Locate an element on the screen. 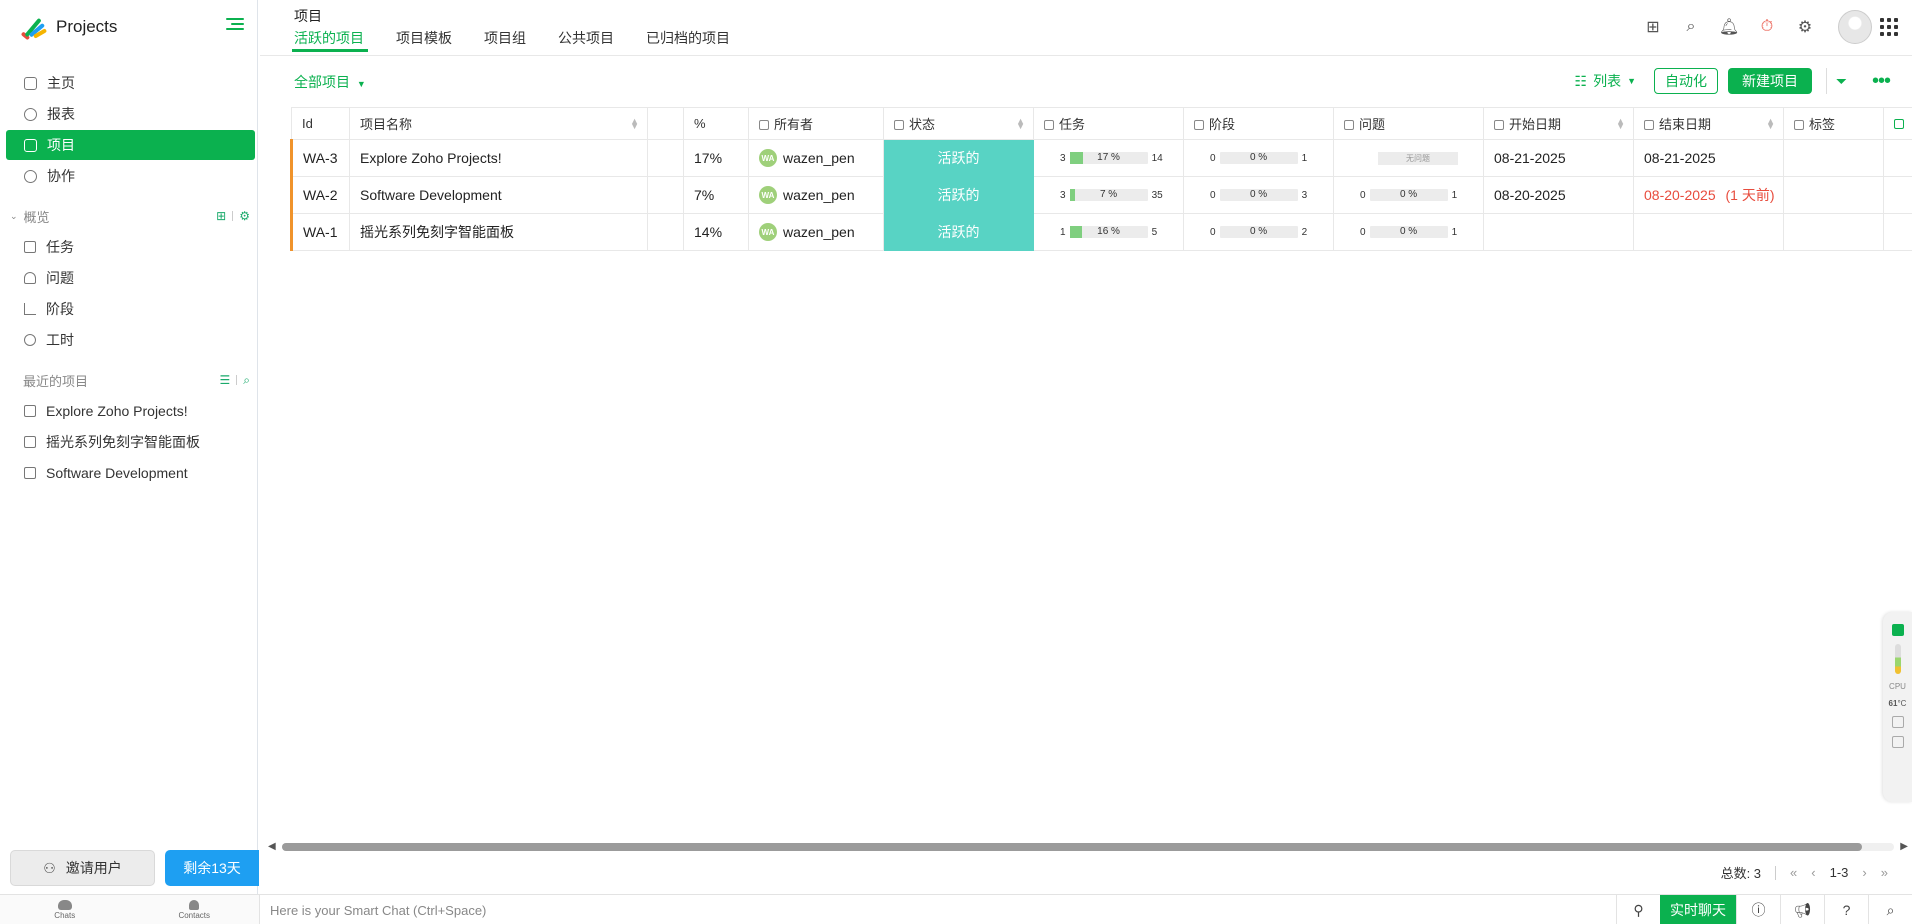  sidebar-item-issues: 问题 is located at coordinates (130, 277).